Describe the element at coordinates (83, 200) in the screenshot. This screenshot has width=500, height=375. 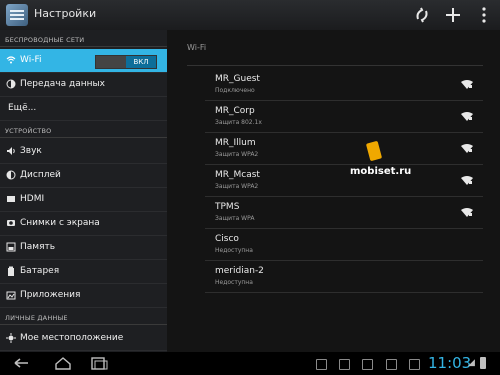
I see `sidebar-item-hdmi: HDMI` at that location.